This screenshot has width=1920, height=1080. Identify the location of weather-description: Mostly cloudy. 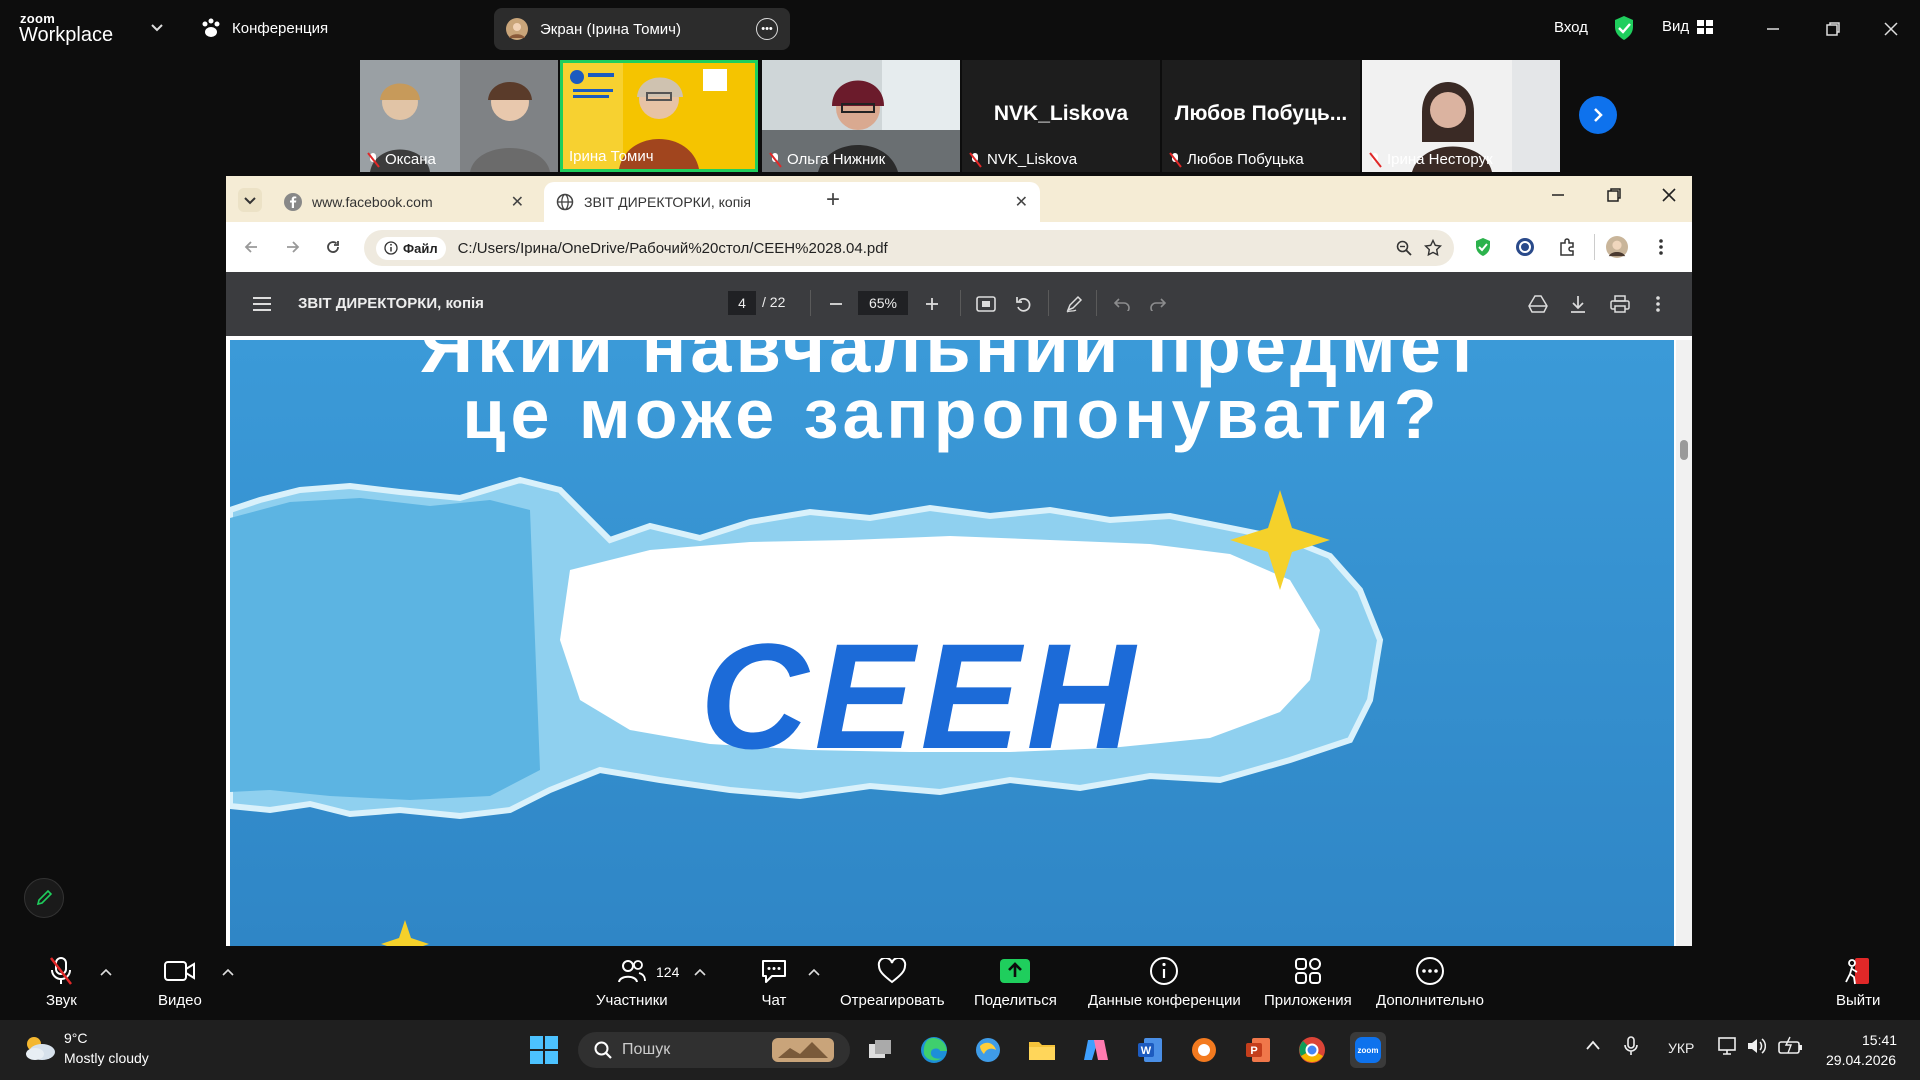
(106, 1058).